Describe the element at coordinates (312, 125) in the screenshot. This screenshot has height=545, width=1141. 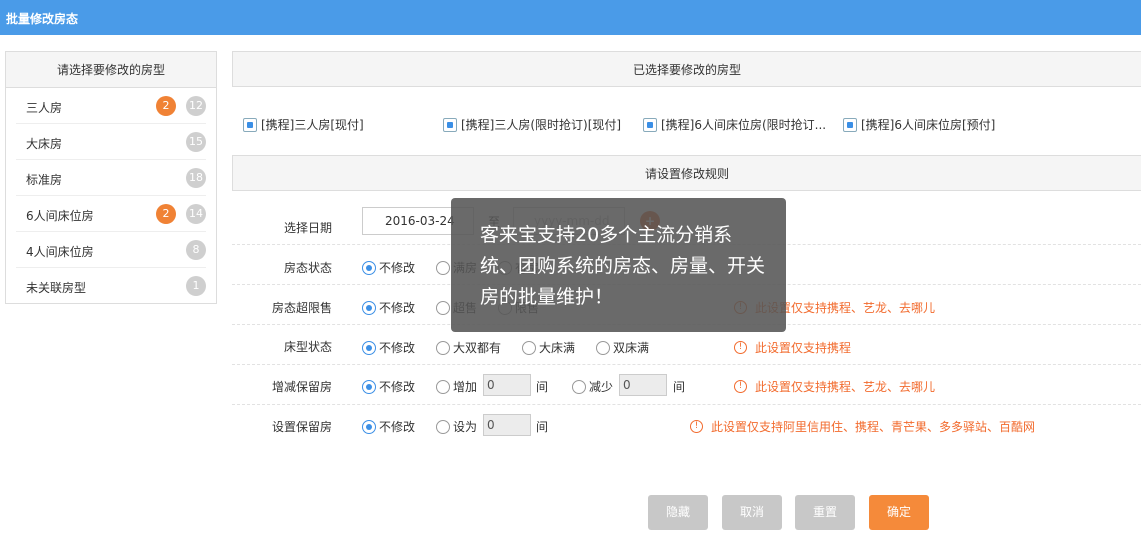
I see `selected-room-label: [携程]三人房[现付]` at that location.